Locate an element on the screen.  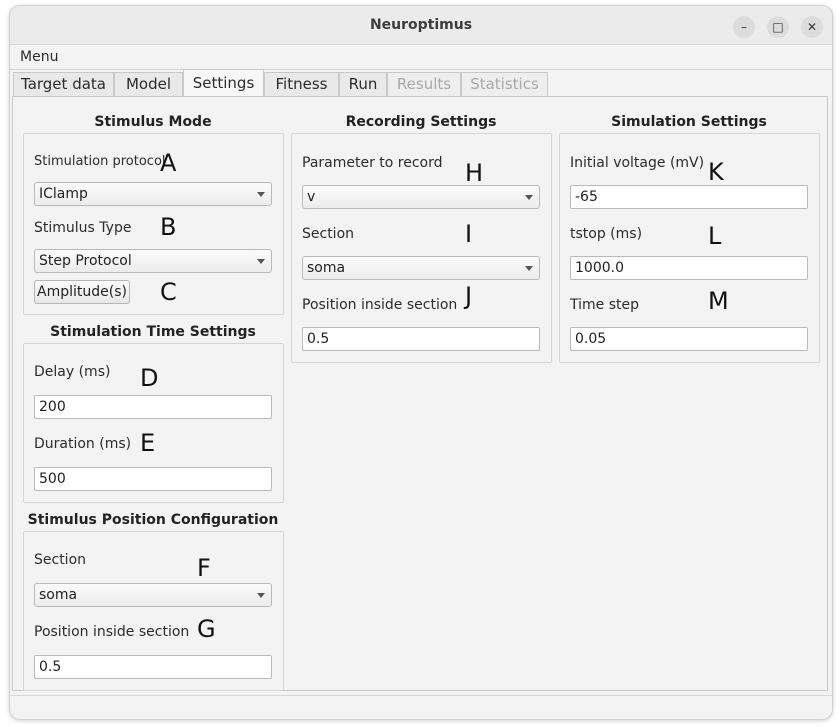
tab-settings: Settings is located at coordinates (223, 83).